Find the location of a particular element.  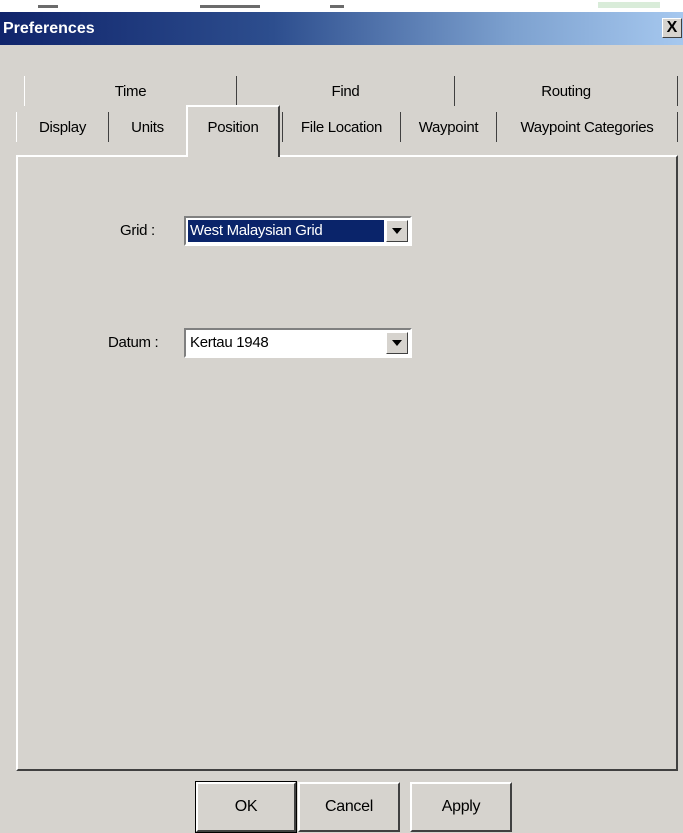

tab-time: Time is located at coordinates (130, 91).